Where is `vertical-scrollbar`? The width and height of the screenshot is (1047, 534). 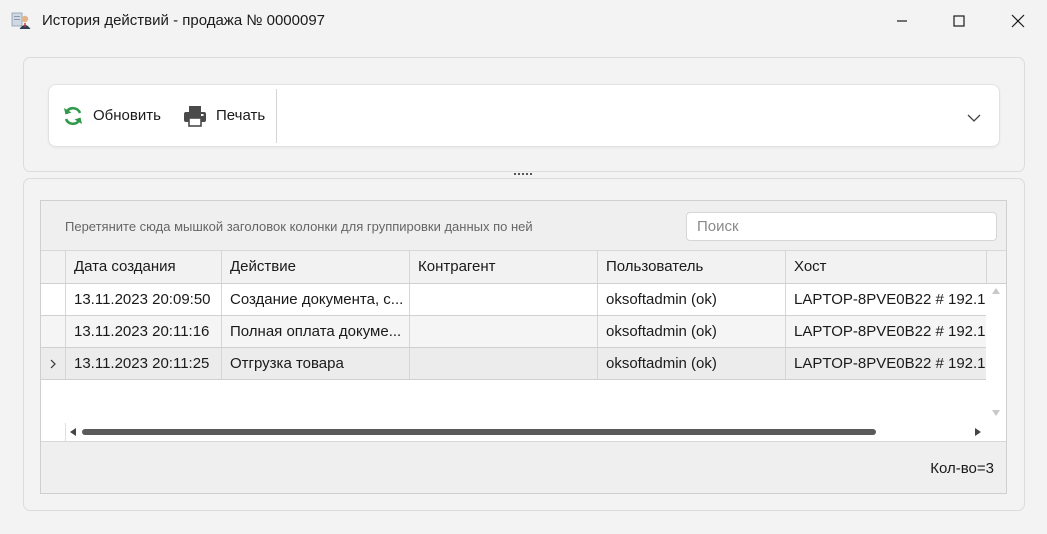
vertical-scrollbar is located at coordinates (996, 354).